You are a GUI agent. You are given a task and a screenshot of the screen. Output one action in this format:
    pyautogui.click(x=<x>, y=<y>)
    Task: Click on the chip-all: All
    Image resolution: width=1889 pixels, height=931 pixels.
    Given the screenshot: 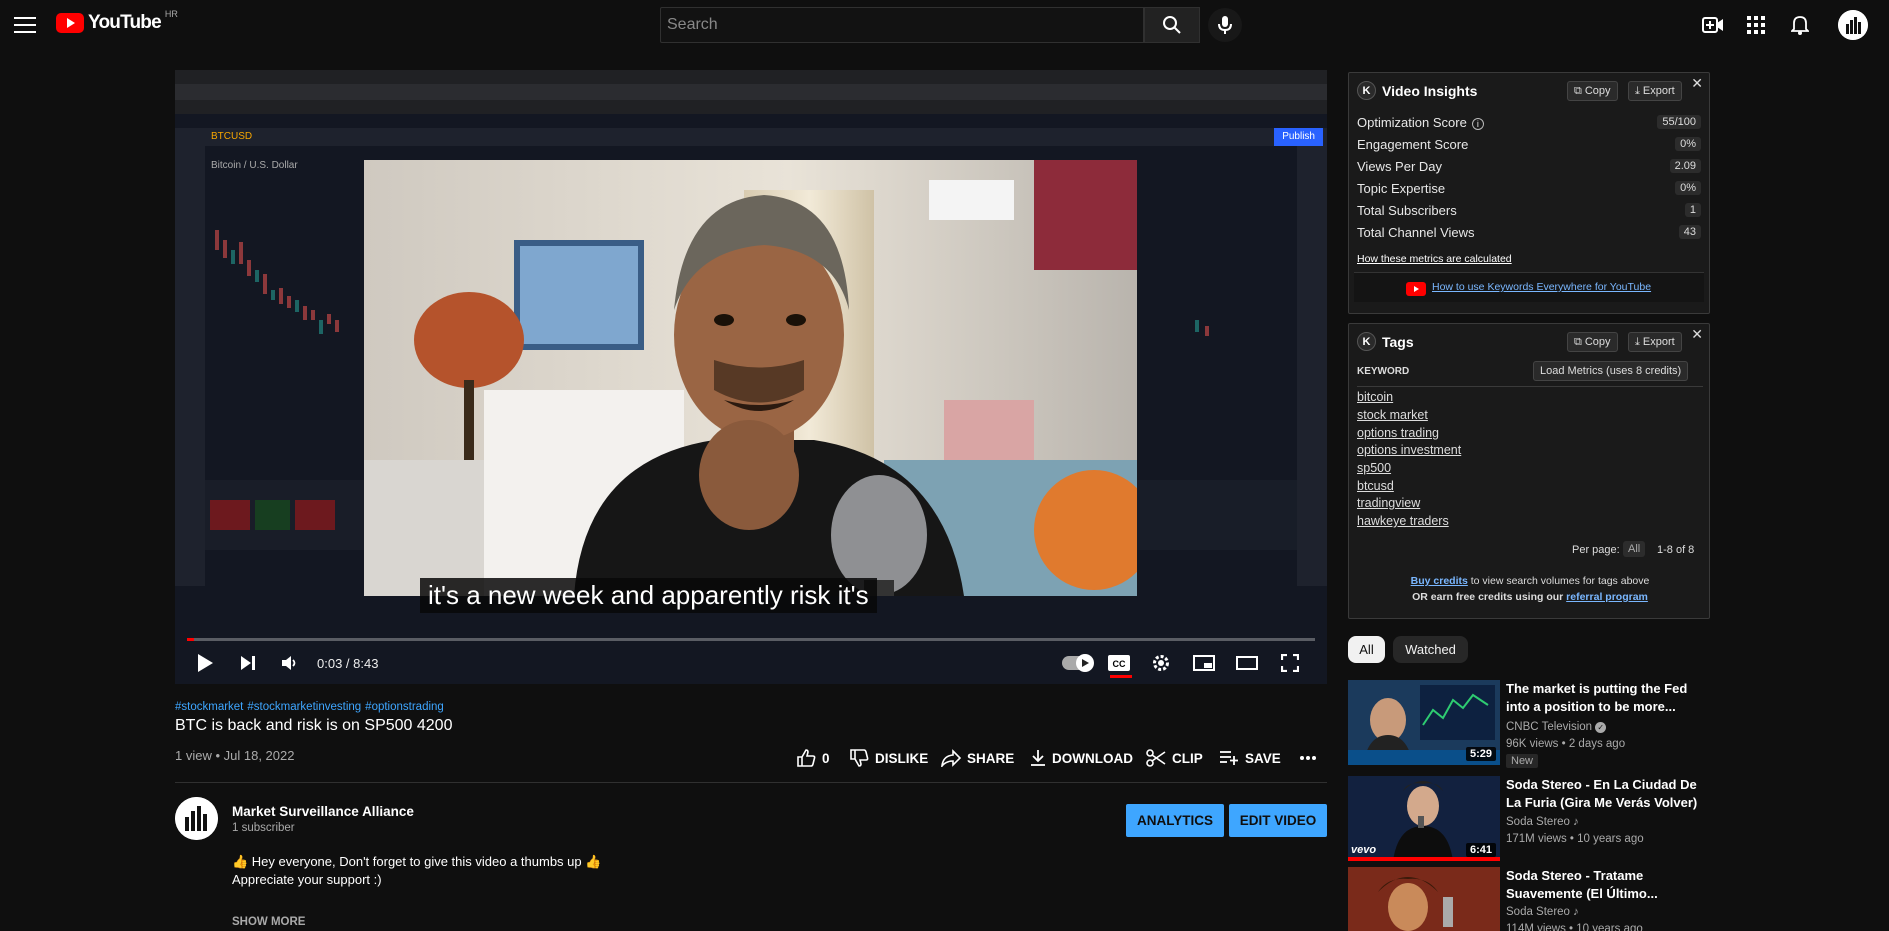 What is the action you would take?
    pyautogui.click(x=1366, y=649)
    